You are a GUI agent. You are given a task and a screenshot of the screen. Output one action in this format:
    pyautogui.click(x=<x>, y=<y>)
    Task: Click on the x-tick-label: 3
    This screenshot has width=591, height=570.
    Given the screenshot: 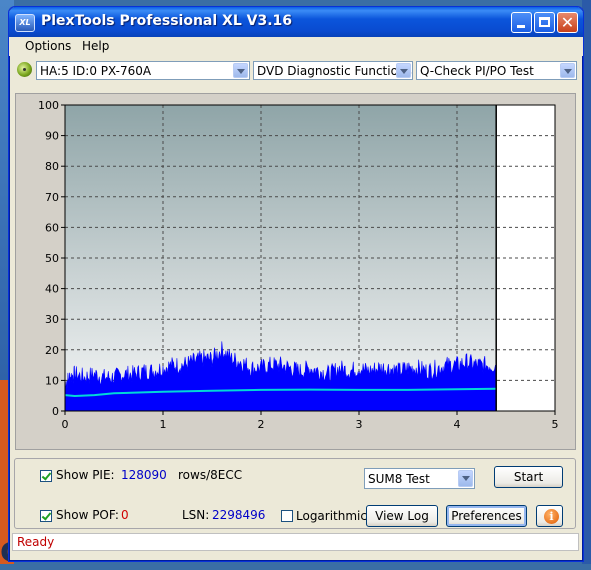 What is the action you would take?
    pyautogui.click(x=359, y=424)
    